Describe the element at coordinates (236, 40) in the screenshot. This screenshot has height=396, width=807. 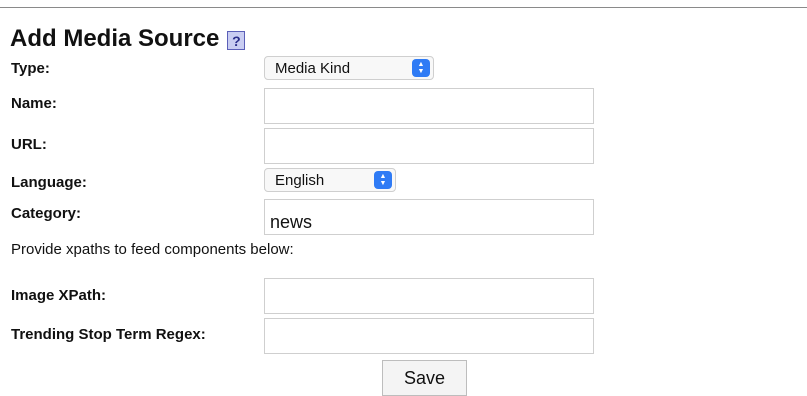
I see `help-button: ?` at that location.